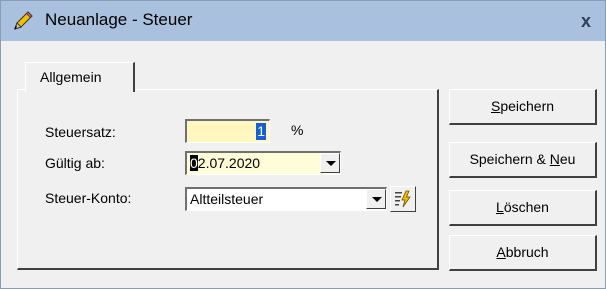 Image resolution: width=606 pixels, height=289 pixels. I want to click on delete-button: Löschen, so click(523, 208).